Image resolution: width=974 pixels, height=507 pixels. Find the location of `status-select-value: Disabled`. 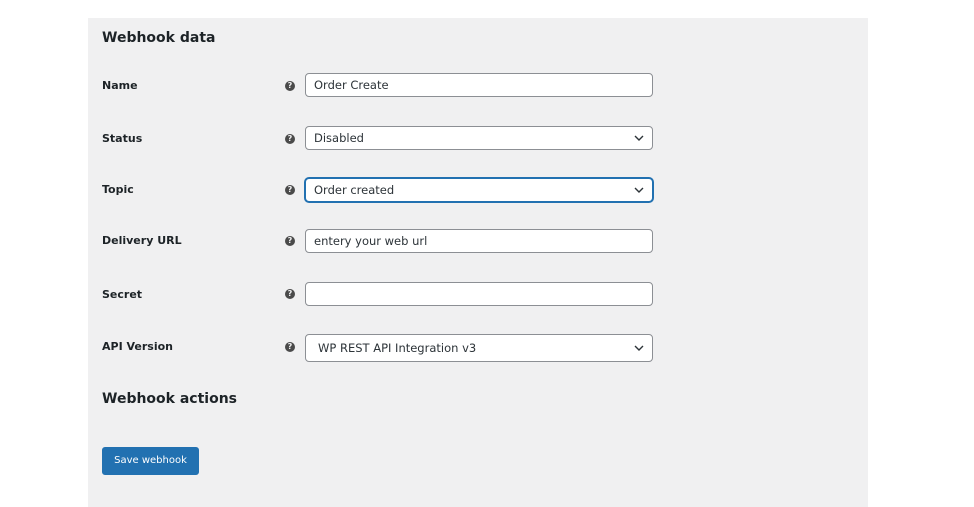

status-select-value: Disabled is located at coordinates (339, 138).